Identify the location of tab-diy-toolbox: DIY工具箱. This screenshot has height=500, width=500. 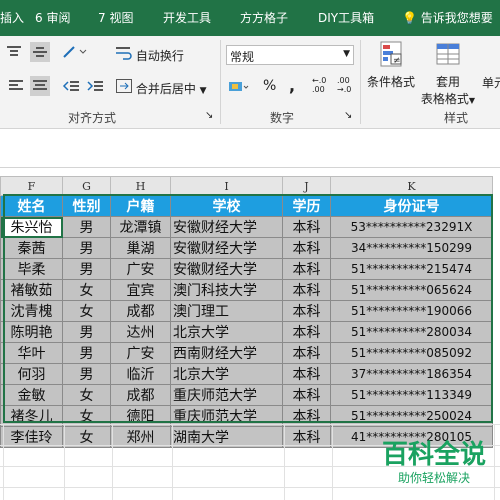
(346, 18).